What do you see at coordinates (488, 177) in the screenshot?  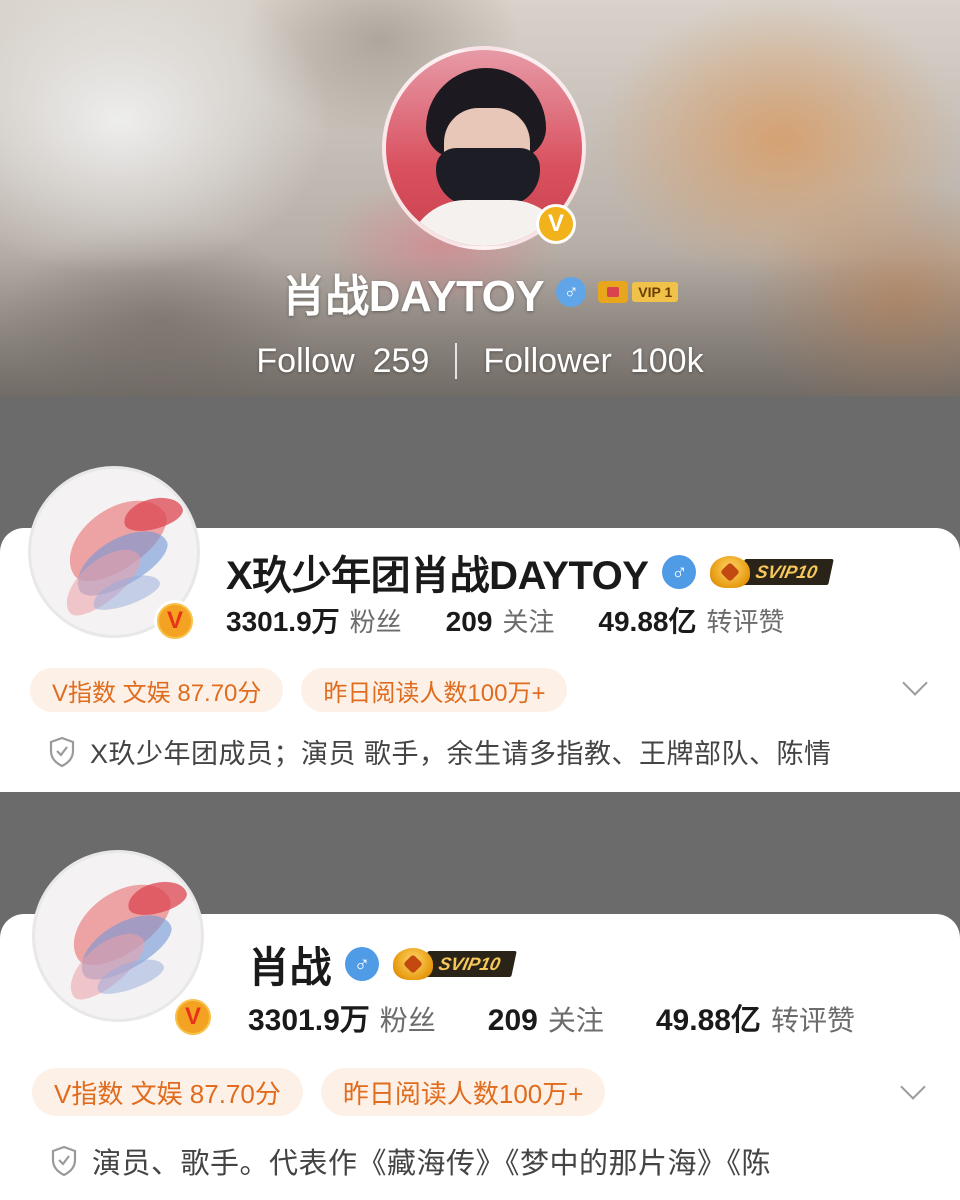 I see `avatar-mask` at bounding box center [488, 177].